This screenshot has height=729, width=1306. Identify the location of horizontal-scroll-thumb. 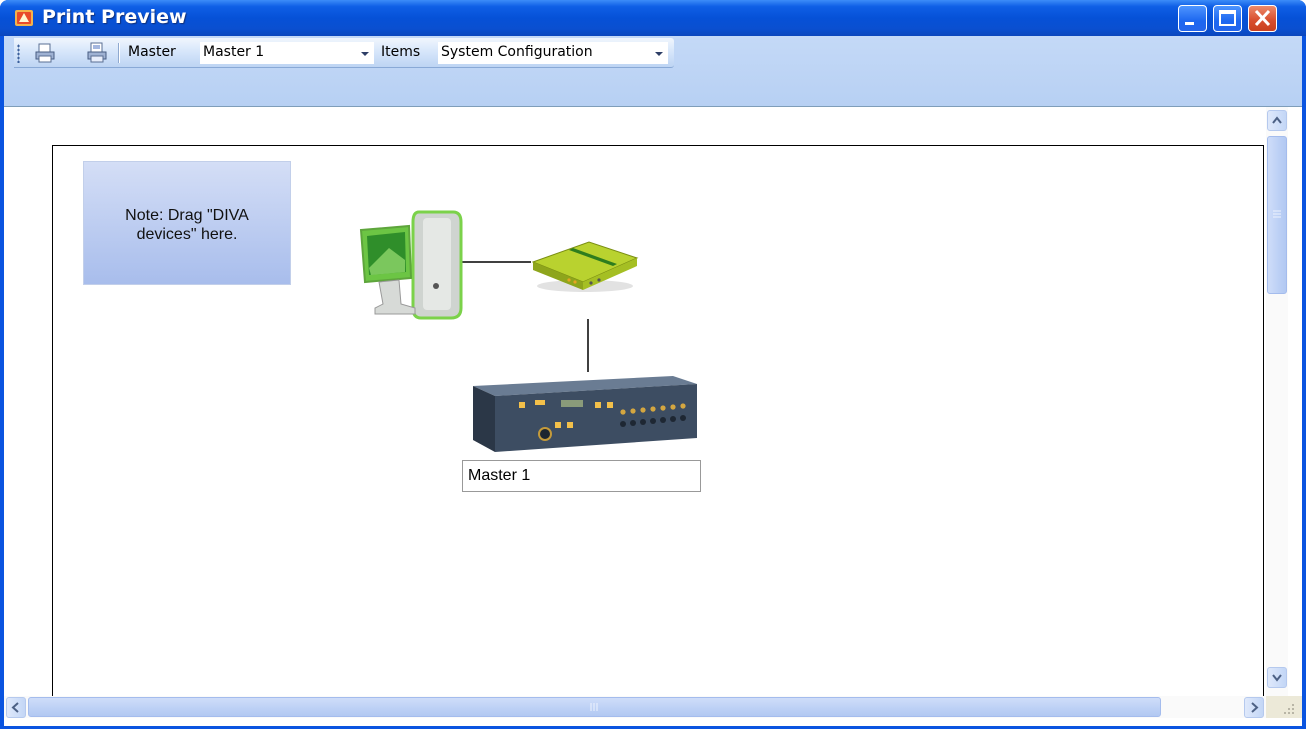
(594, 707).